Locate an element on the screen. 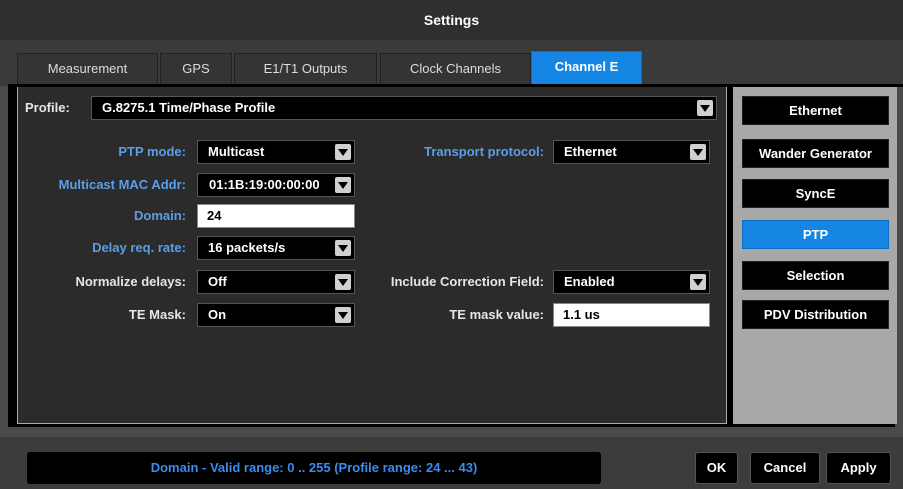  include-correction-field-value: Enabled is located at coordinates (589, 281).